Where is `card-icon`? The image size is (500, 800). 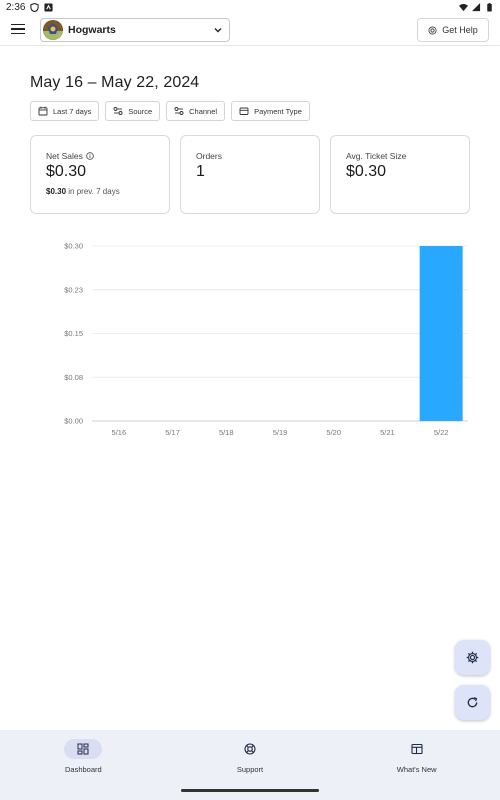
card-icon is located at coordinates (244, 111).